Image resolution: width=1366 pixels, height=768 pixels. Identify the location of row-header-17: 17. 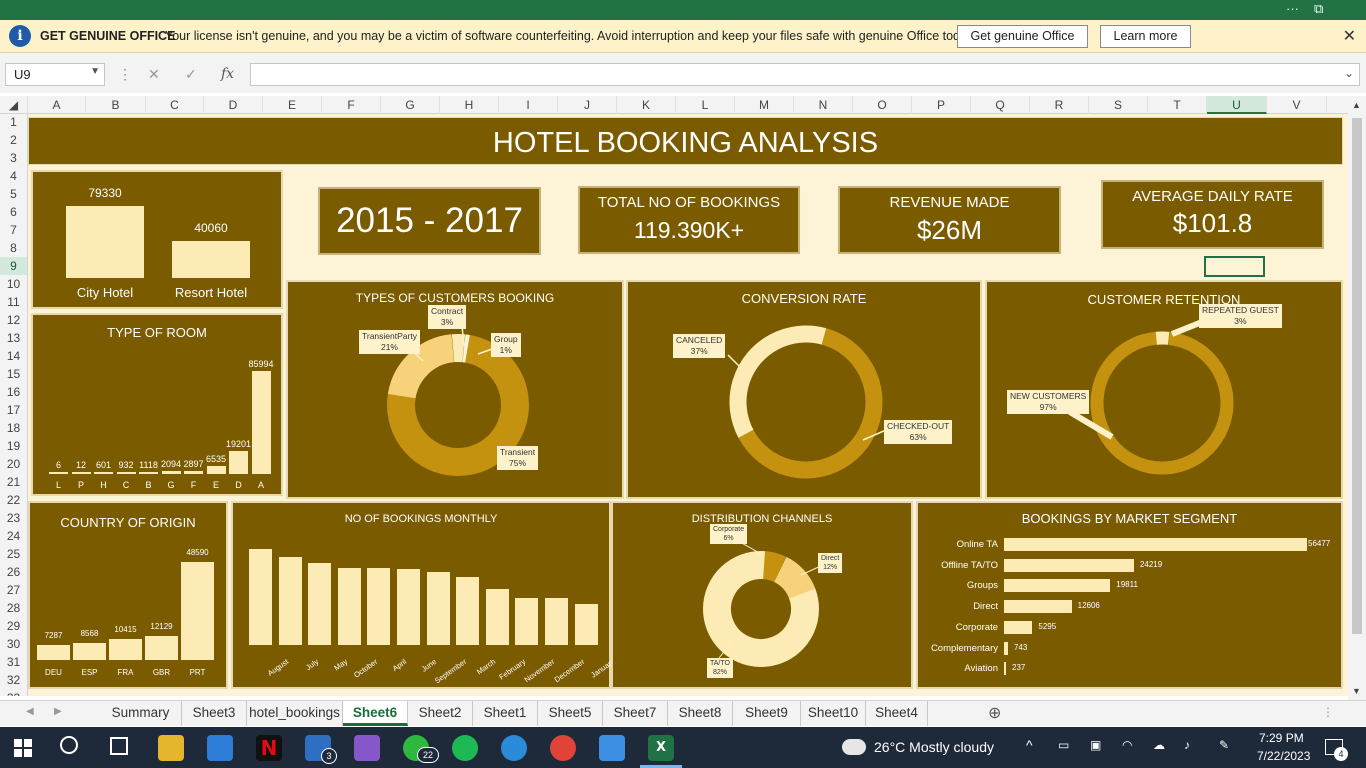
(13, 410).